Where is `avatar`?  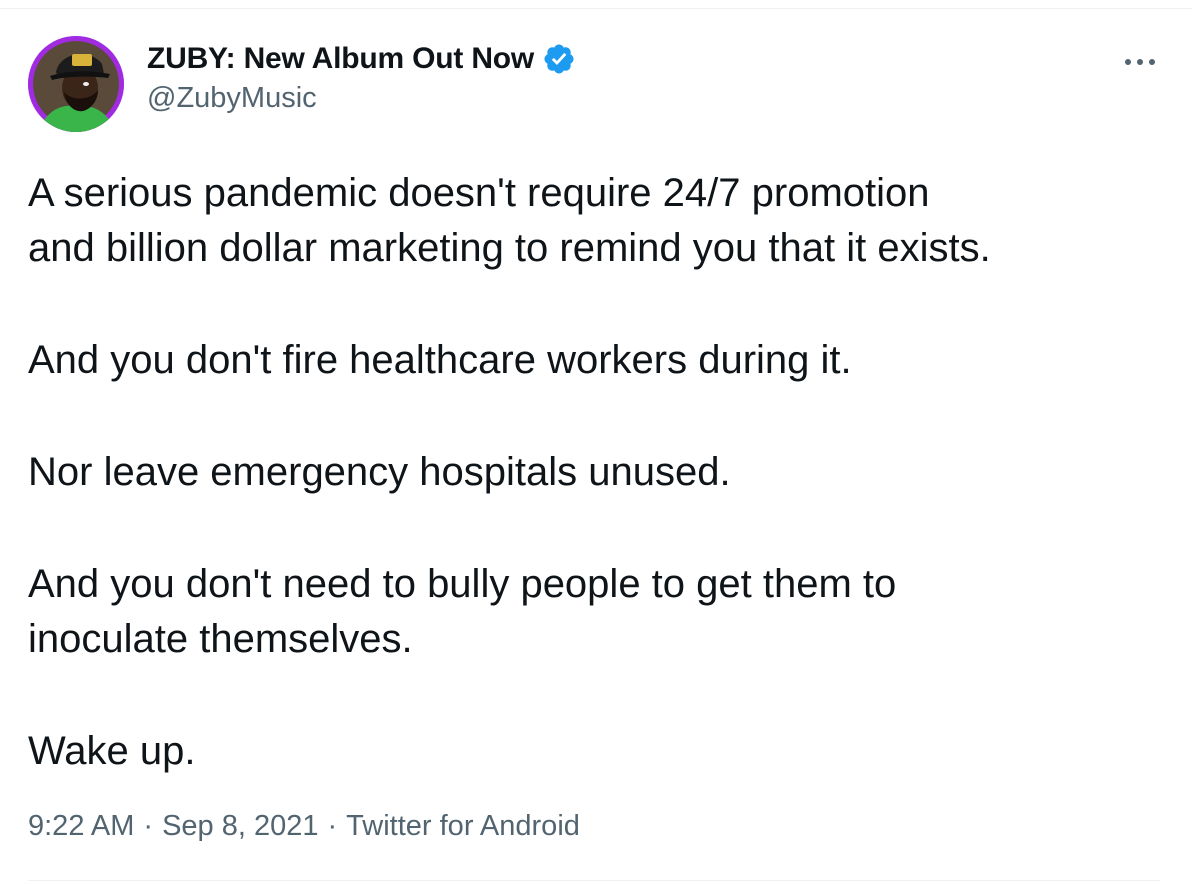 avatar is located at coordinates (76, 84).